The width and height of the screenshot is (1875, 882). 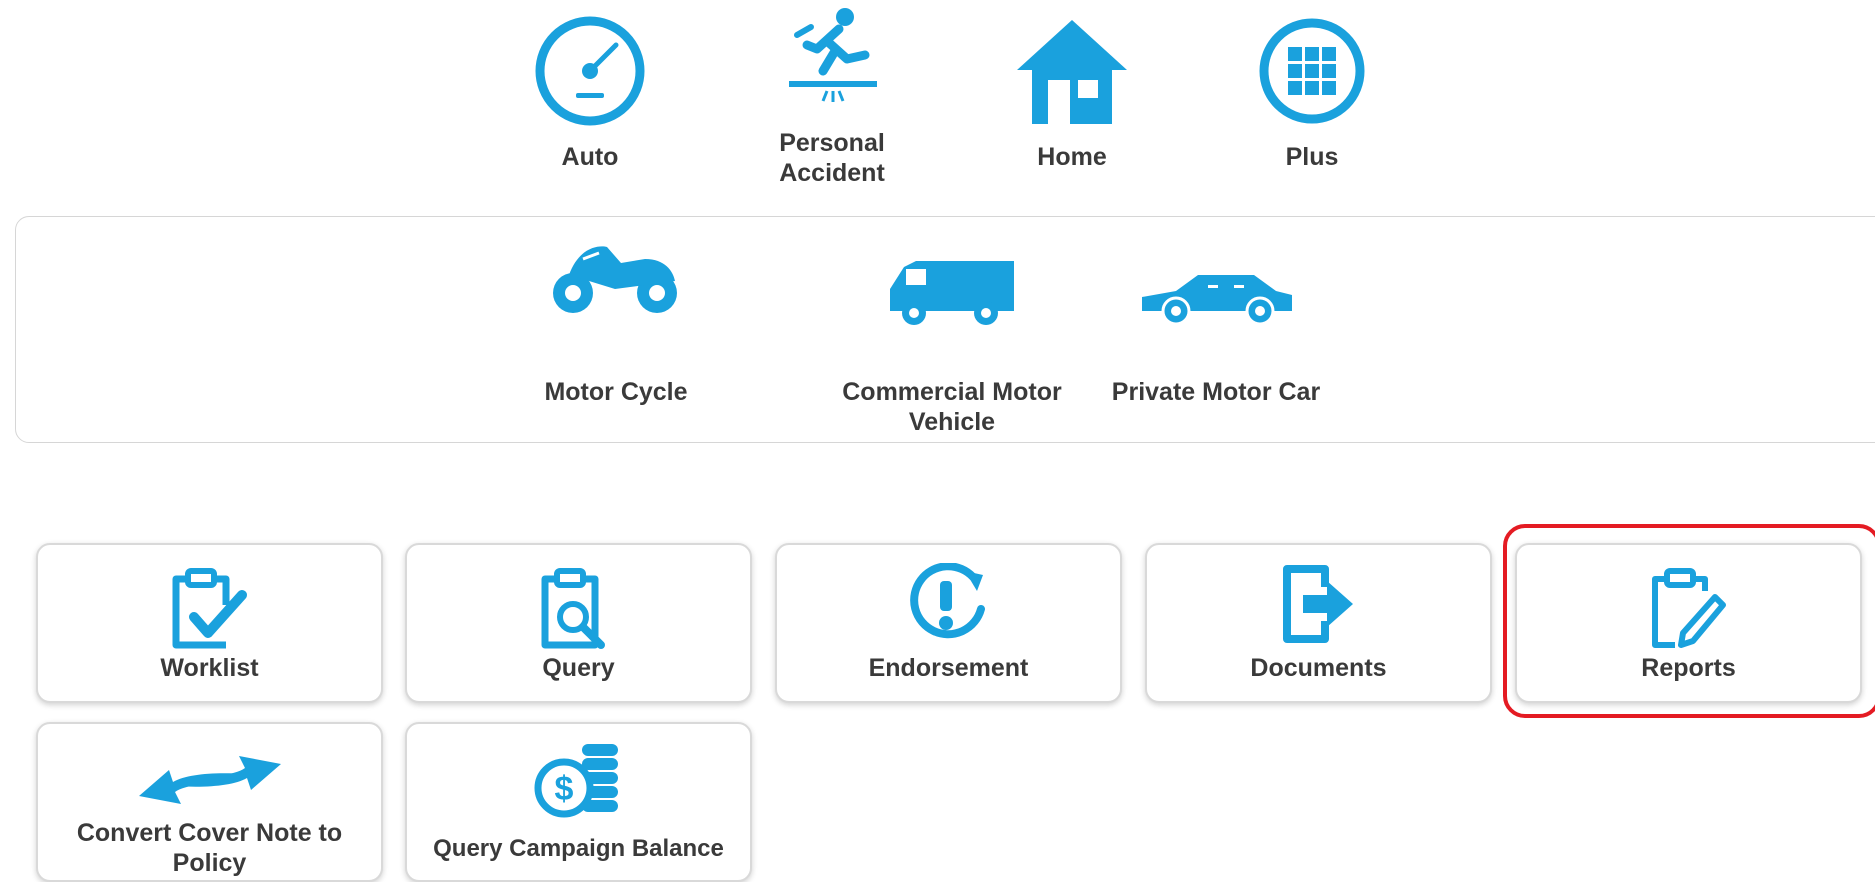 I want to click on tile-query: Query, so click(x=578, y=623).